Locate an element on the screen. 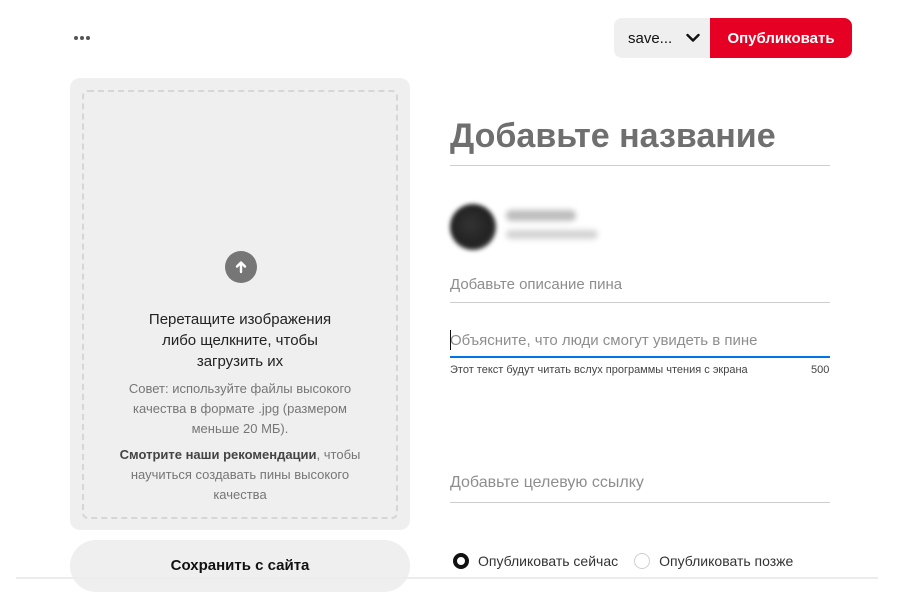 The width and height of the screenshot is (900, 594). publish-later-radio: Опубликовать позже is located at coordinates (713, 561).